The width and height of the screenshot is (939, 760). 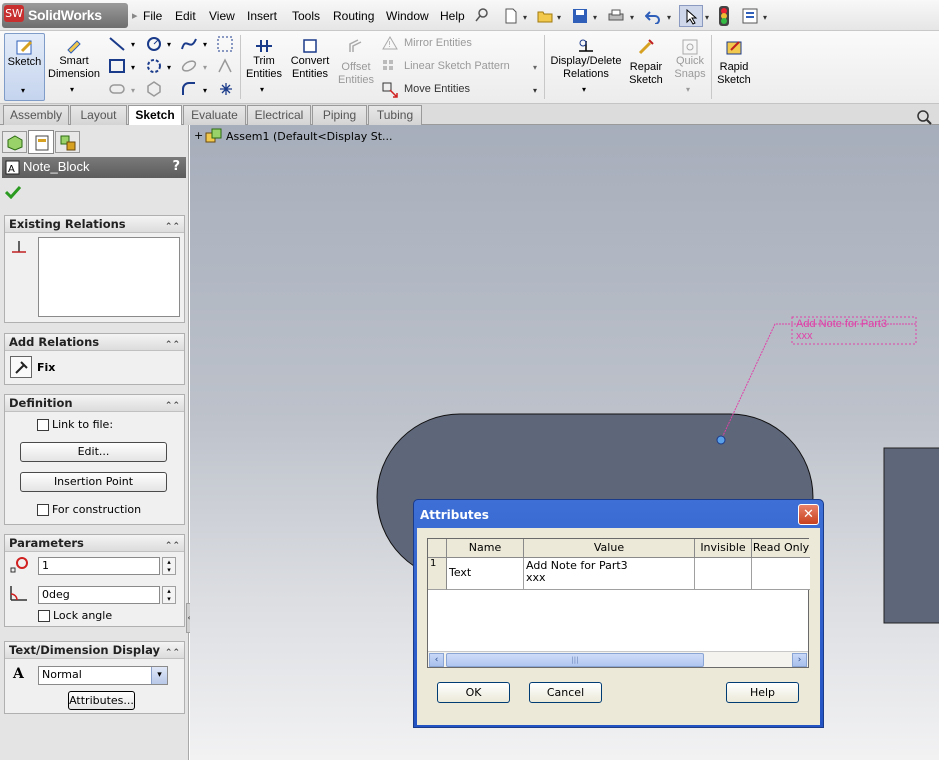 What do you see at coordinates (279, 115) in the screenshot?
I see `tab-electrical: Electrical` at bounding box center [279, 115].